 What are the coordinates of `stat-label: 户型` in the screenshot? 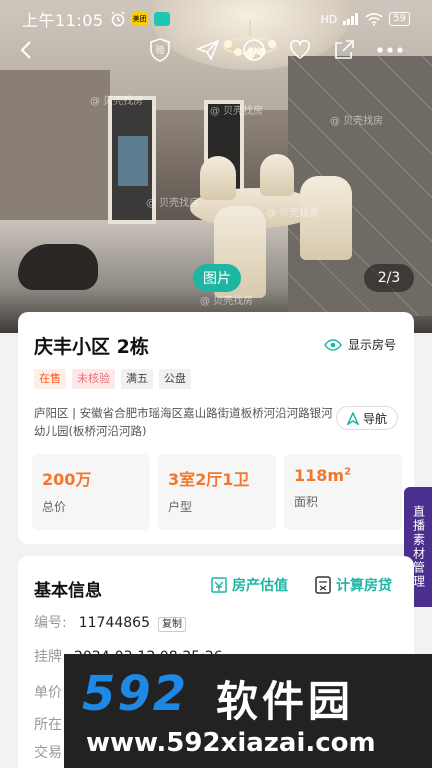 It's located at (180, 507).